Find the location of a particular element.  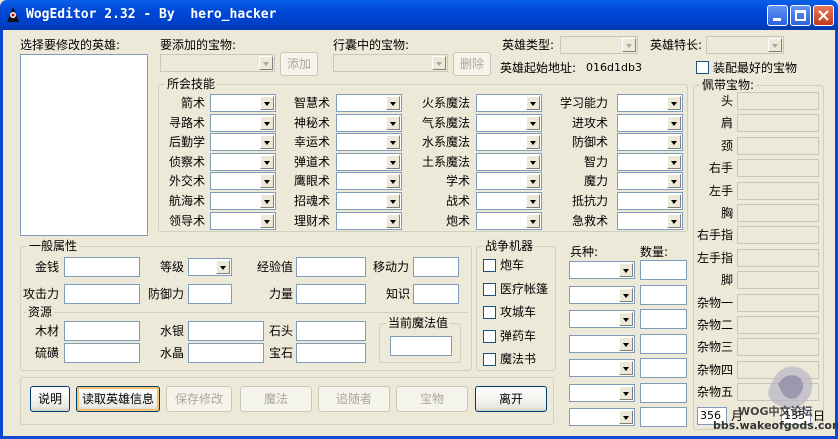

maximize-button is located at coordinates (800, 15).